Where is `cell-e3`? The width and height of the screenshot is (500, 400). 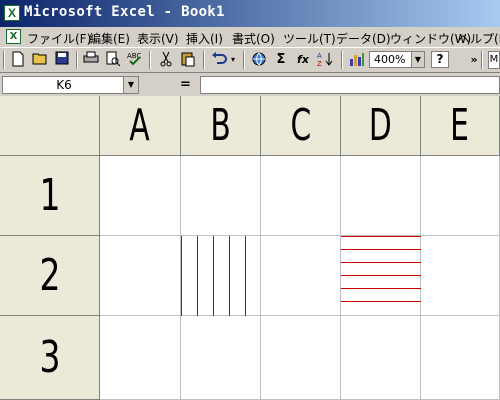
cell-e3 is located at coordinates (460, 358).